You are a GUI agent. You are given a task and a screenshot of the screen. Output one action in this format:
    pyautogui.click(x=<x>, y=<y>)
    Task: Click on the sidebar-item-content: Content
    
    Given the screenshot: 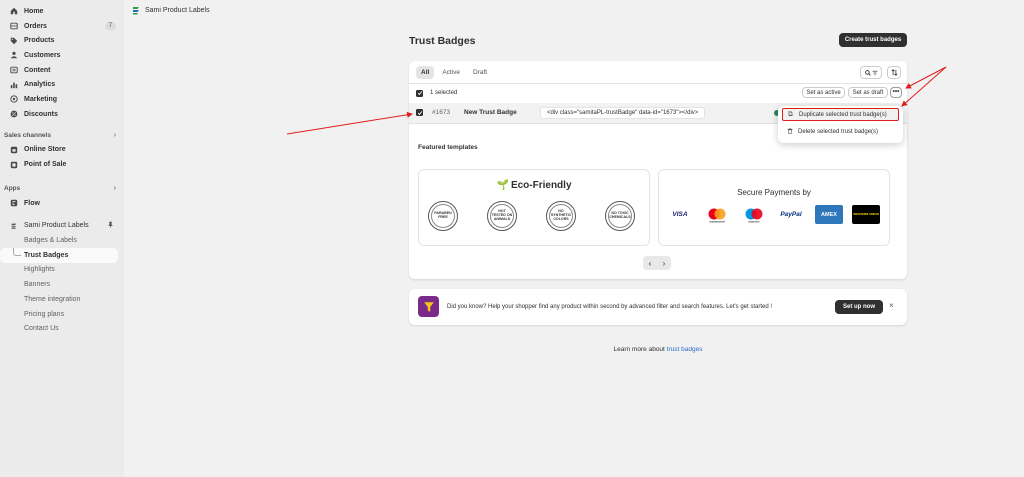 What is the action you would take?
    pyautogui.click(x=62, y=70)
    